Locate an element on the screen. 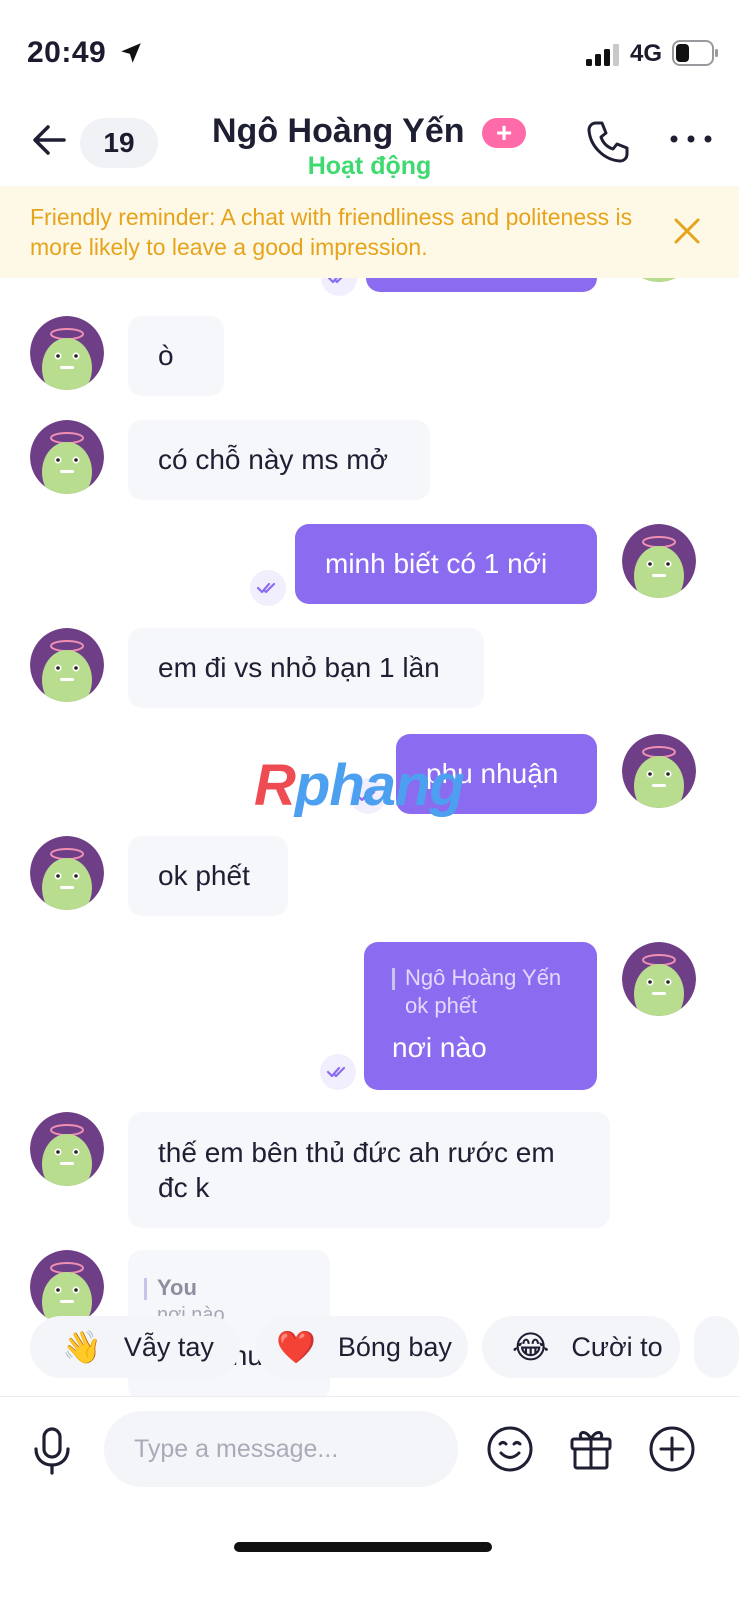 The height and width of the screenshot is (1600, 739). message-bubble-out: minh biết có 1 nới is located at coordinates (446, 564).